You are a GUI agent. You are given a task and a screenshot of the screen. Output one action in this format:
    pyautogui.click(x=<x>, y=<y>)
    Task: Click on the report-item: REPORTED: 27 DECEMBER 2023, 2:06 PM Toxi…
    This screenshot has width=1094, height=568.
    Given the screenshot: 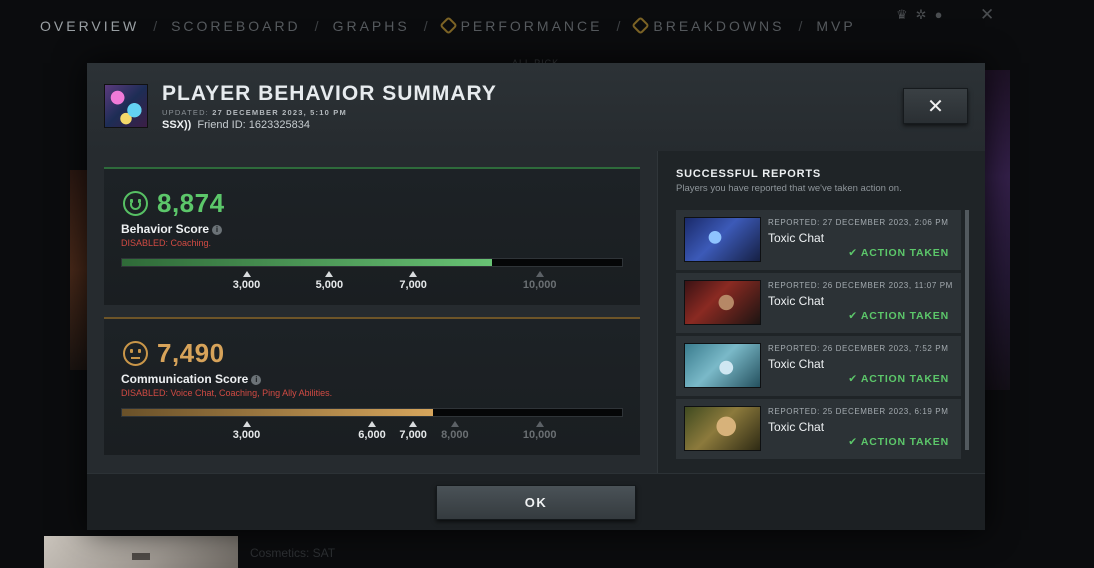 What is the action you would take?
    pyautogui.click(x=818, y=240)
    